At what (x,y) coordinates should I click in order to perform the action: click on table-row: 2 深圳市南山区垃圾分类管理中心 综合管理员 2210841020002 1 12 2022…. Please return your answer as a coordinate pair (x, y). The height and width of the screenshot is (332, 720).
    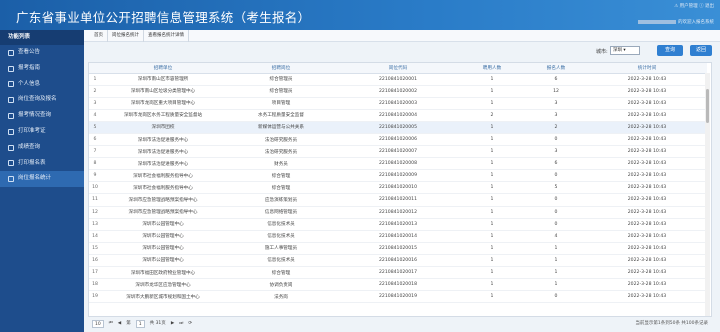
    Looking at the image, I should click on (398, 91).